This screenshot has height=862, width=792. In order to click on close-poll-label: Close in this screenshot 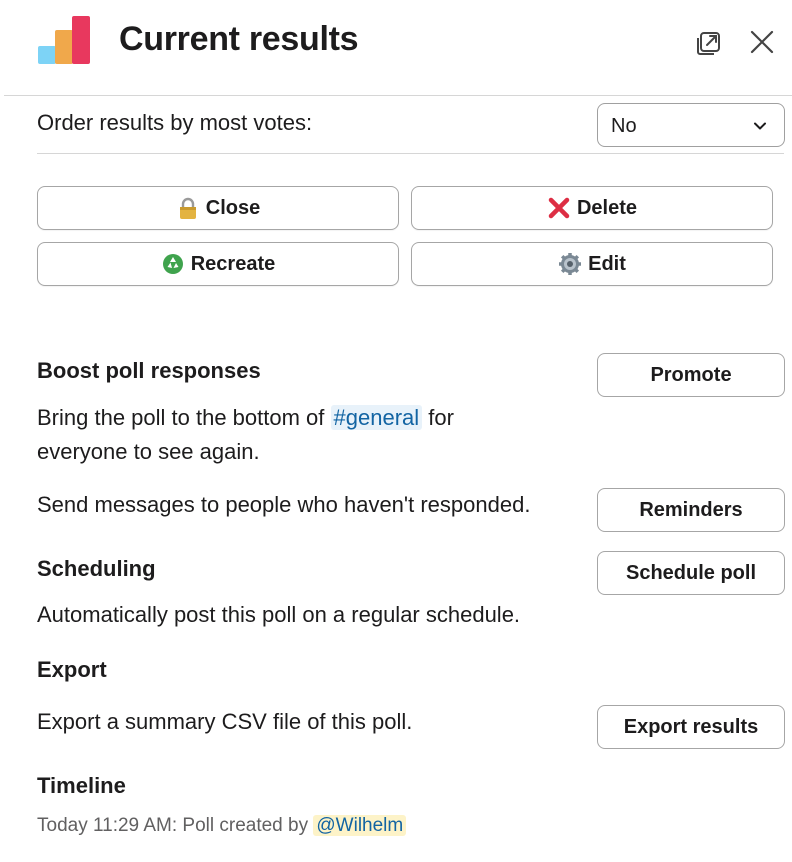, I will do `click(233, 207)`.